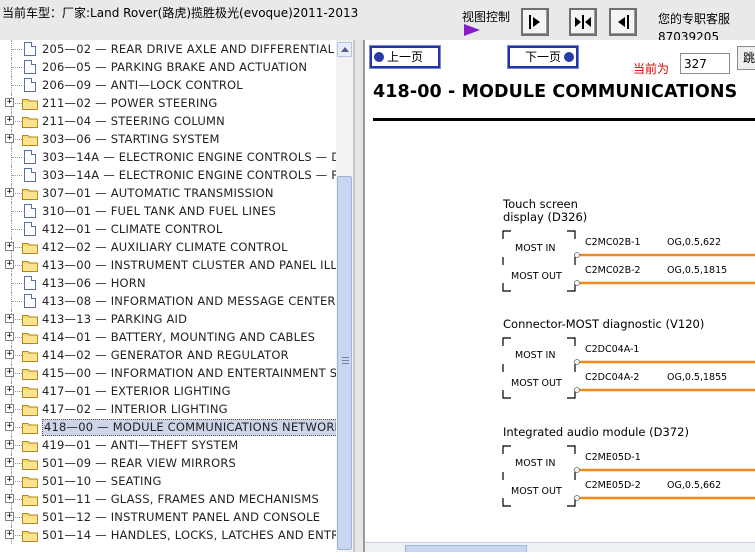 Image resolution: width=755 pixels, height=552 pixels. I want to click on tree-item: +419—01 — ANTI—THEFT SYSTEM, so click(168, 445).